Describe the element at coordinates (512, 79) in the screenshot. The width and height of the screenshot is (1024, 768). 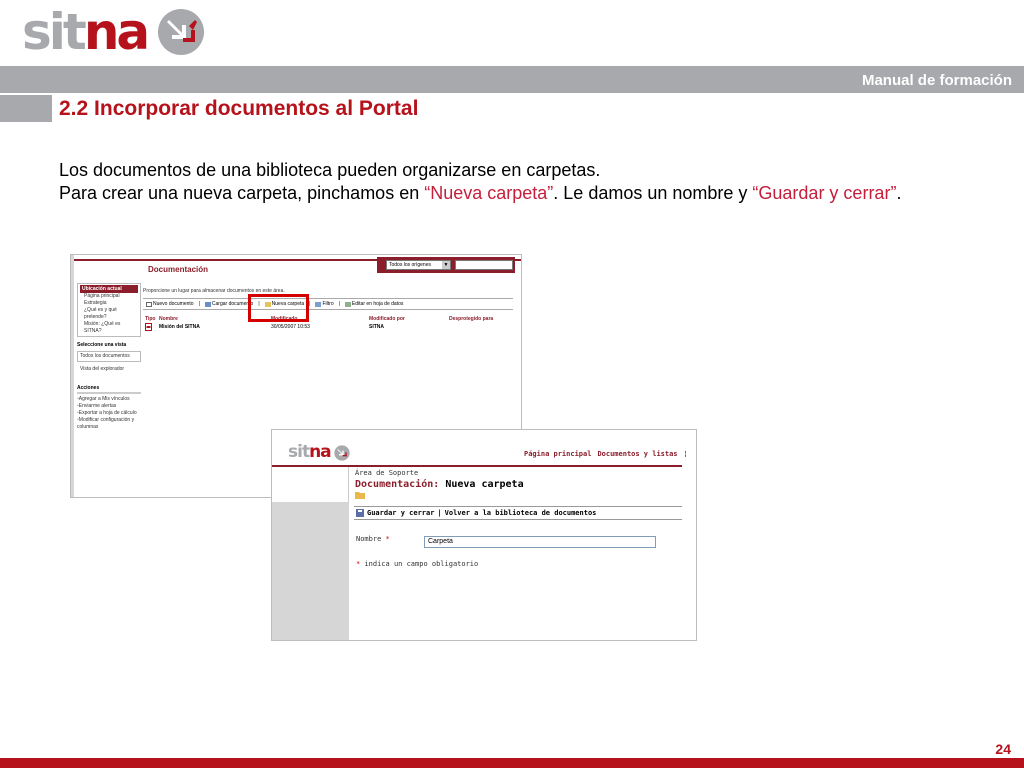
I see `header-bar: Manual de formación` at that location.